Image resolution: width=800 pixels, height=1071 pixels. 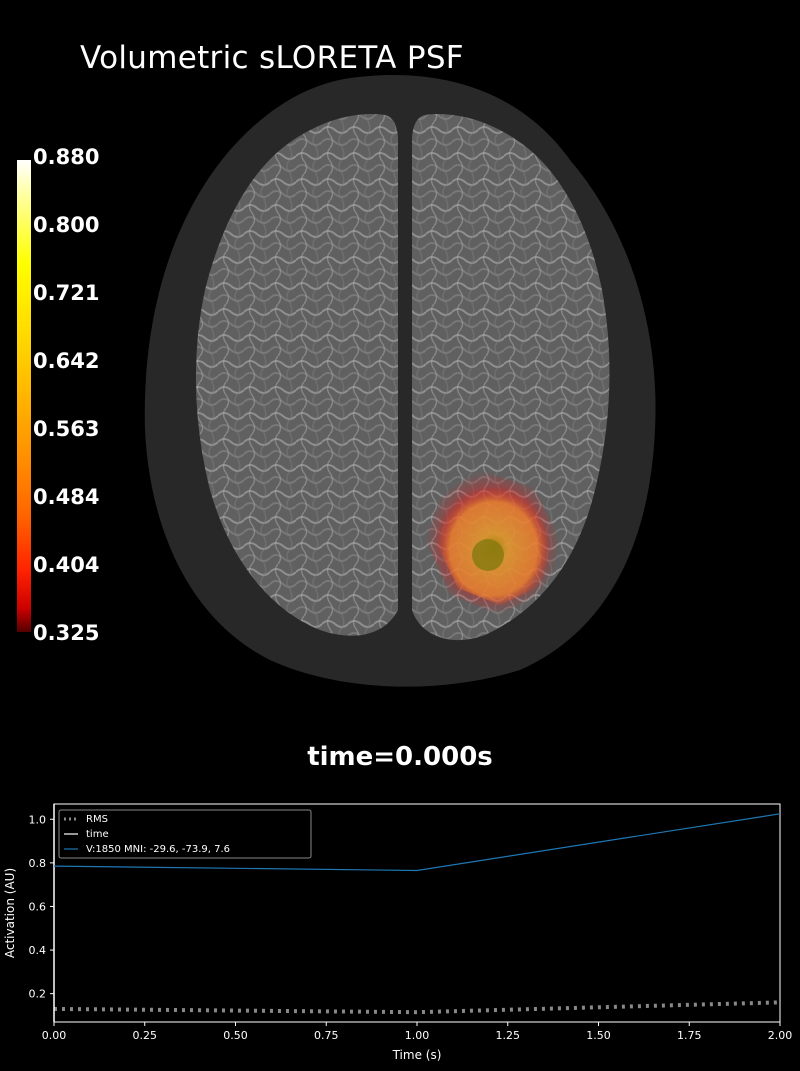 What do you see at coordinates (400, 757) in the screenshot?
I see `time-label: time=0.000s` at bounding box center [400, 757].